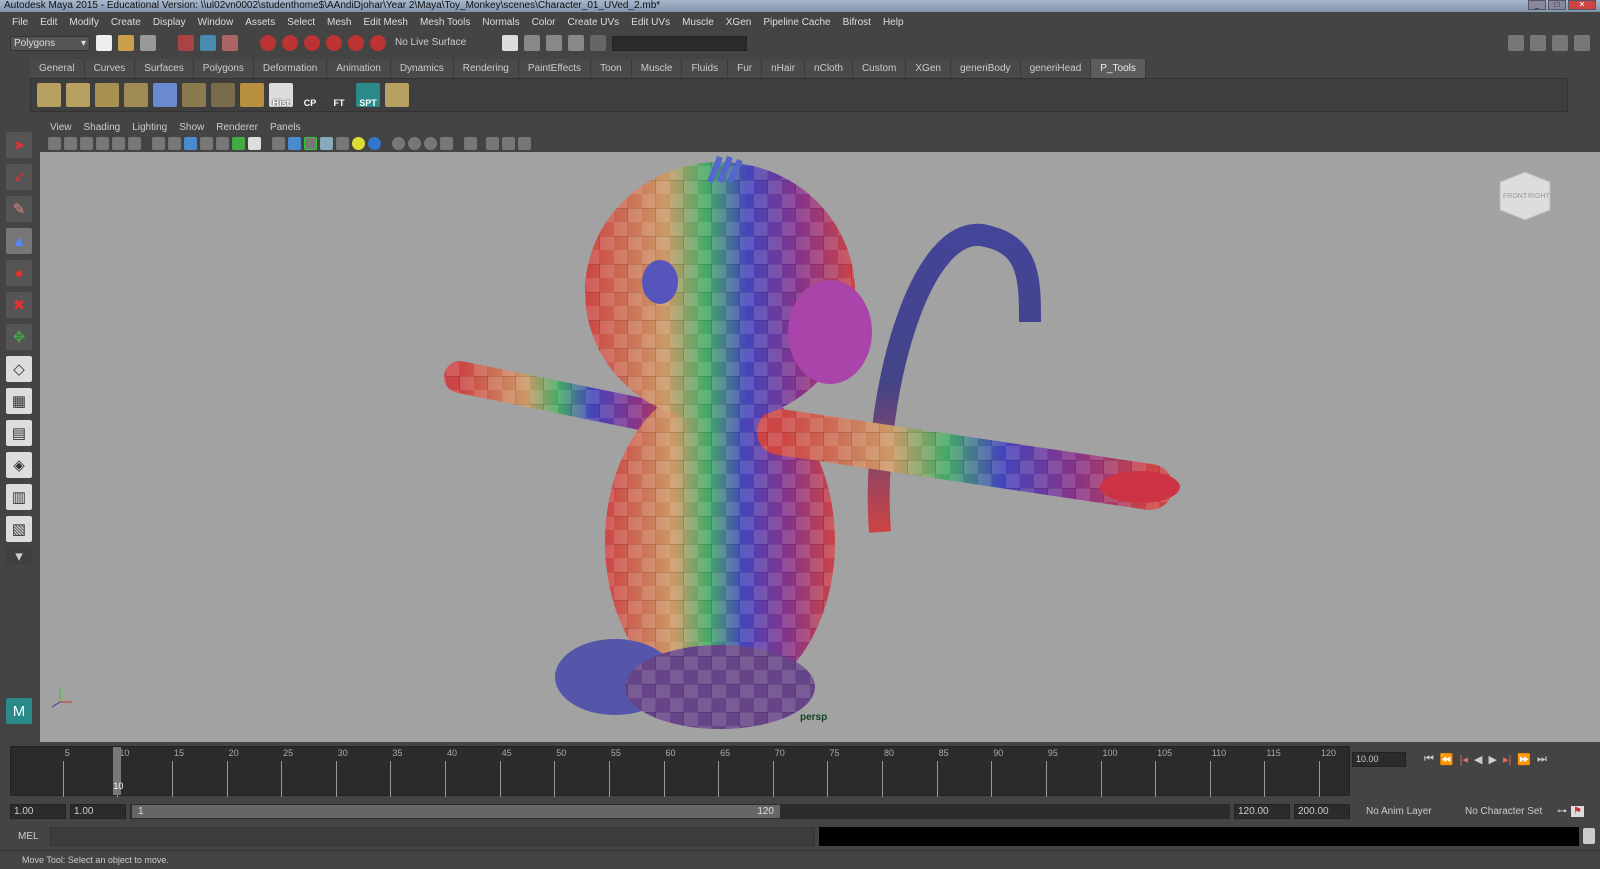  I want to click on shelf-tab-general: General, so click(57, 68).